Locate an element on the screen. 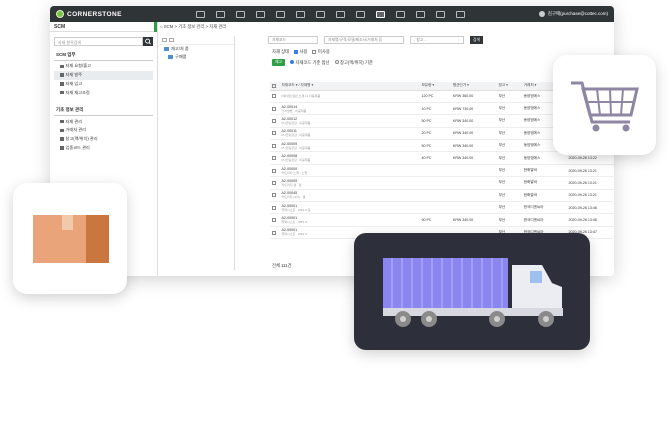 The width and height of the screenshot is (671, 430). menu-item-order: 자재 발주 is located at coordinates (103, 75).